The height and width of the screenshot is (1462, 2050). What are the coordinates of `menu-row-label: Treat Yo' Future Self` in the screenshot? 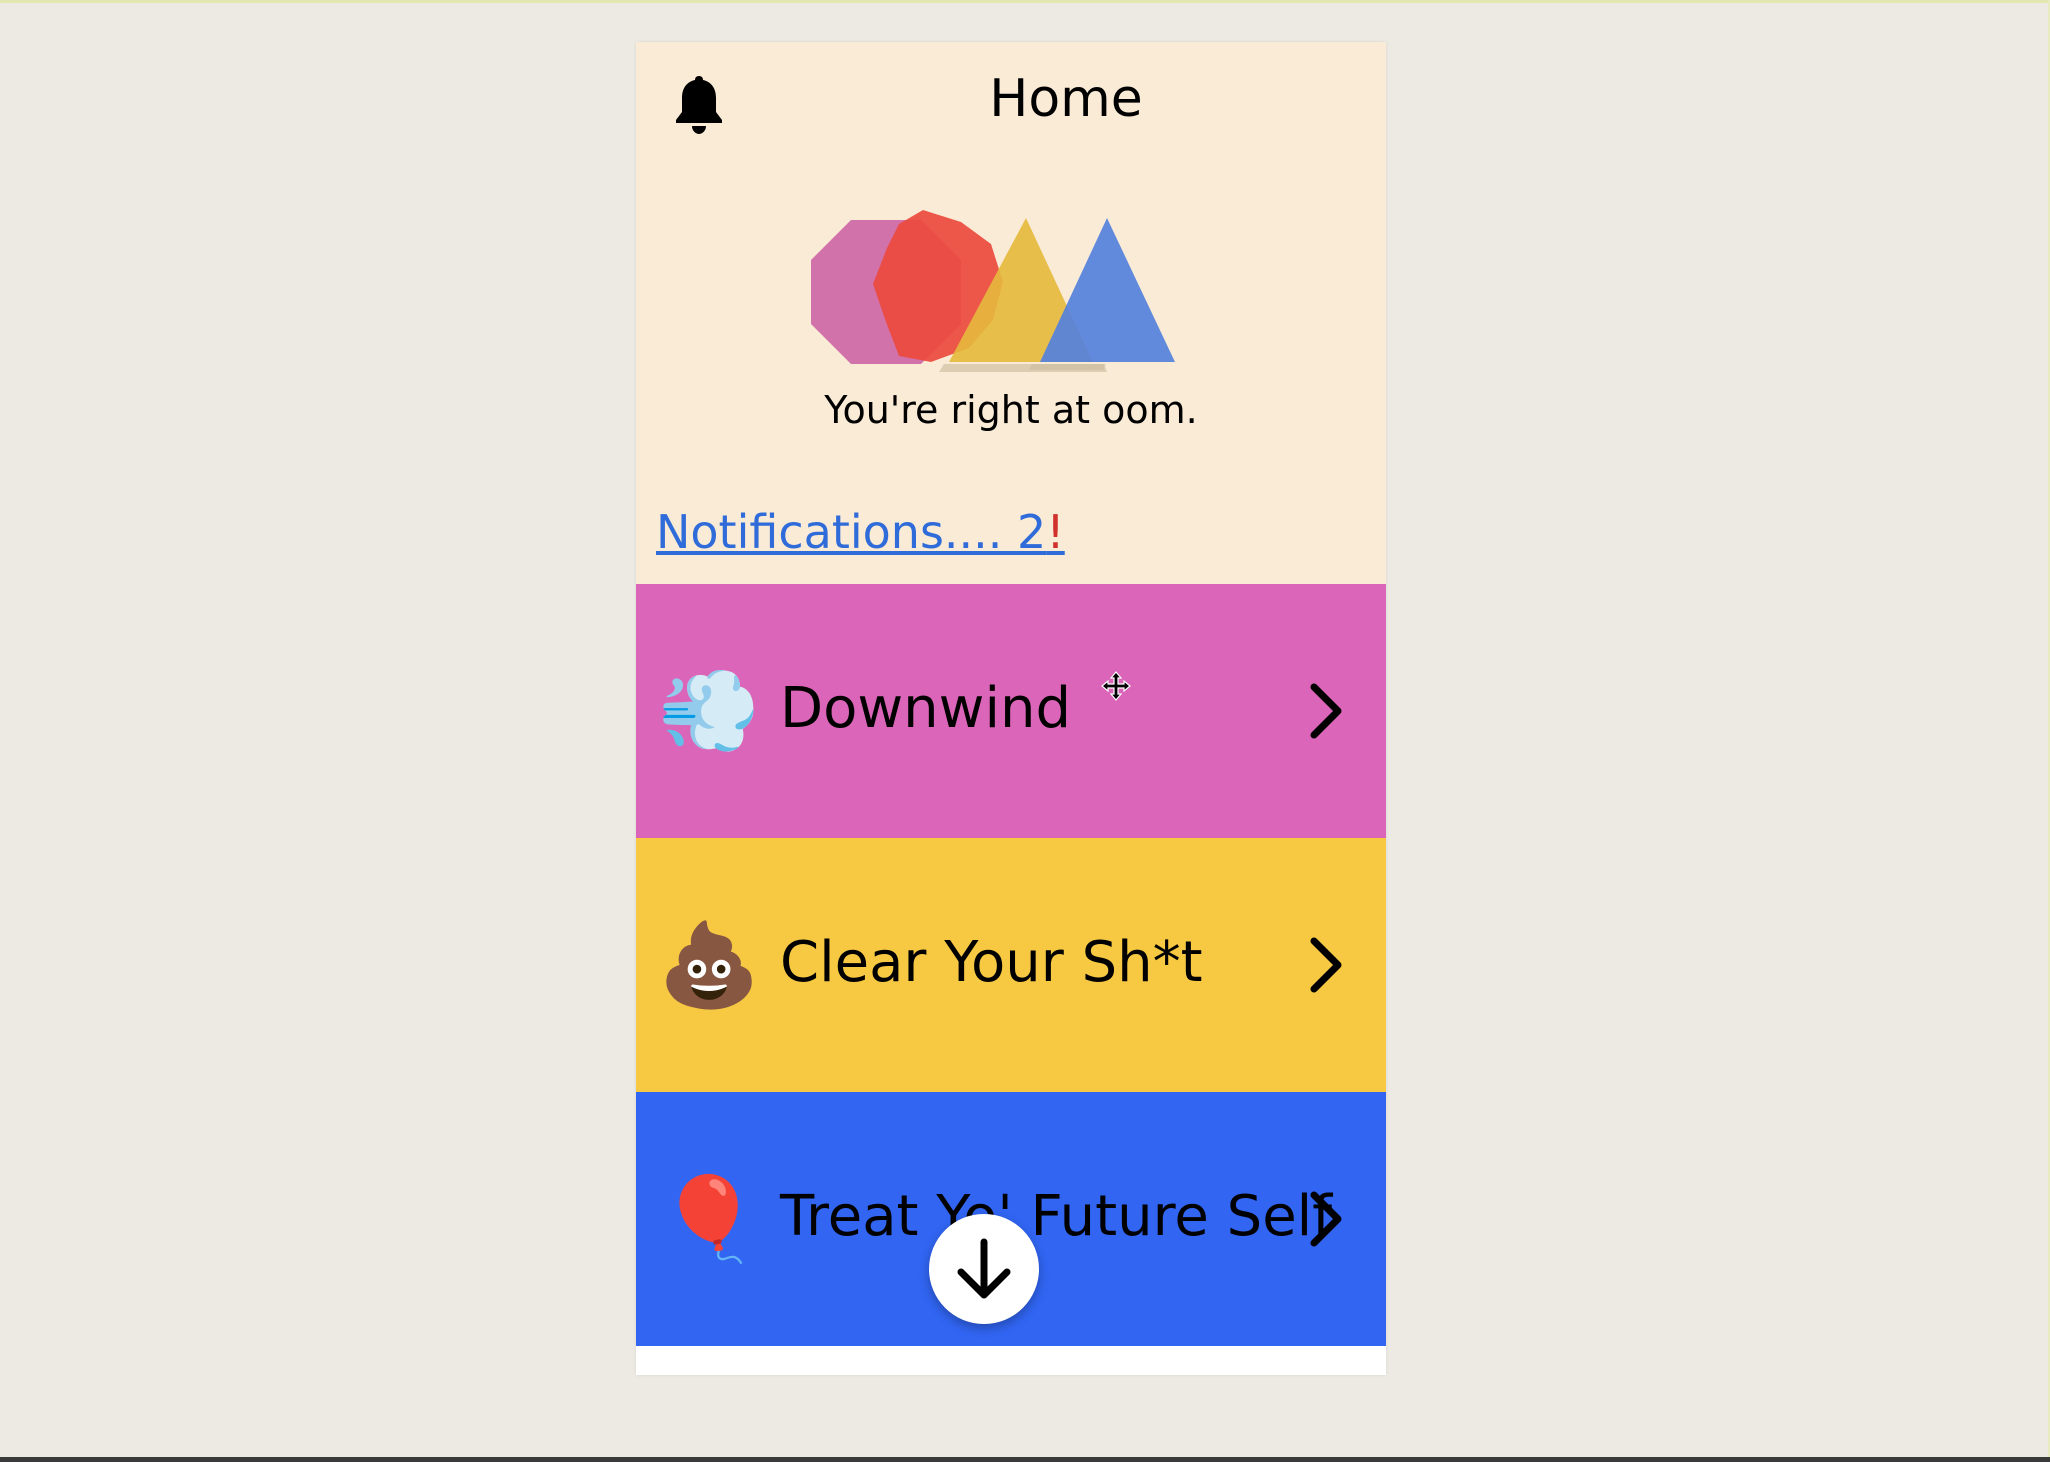 It's located at (1056, 1216).